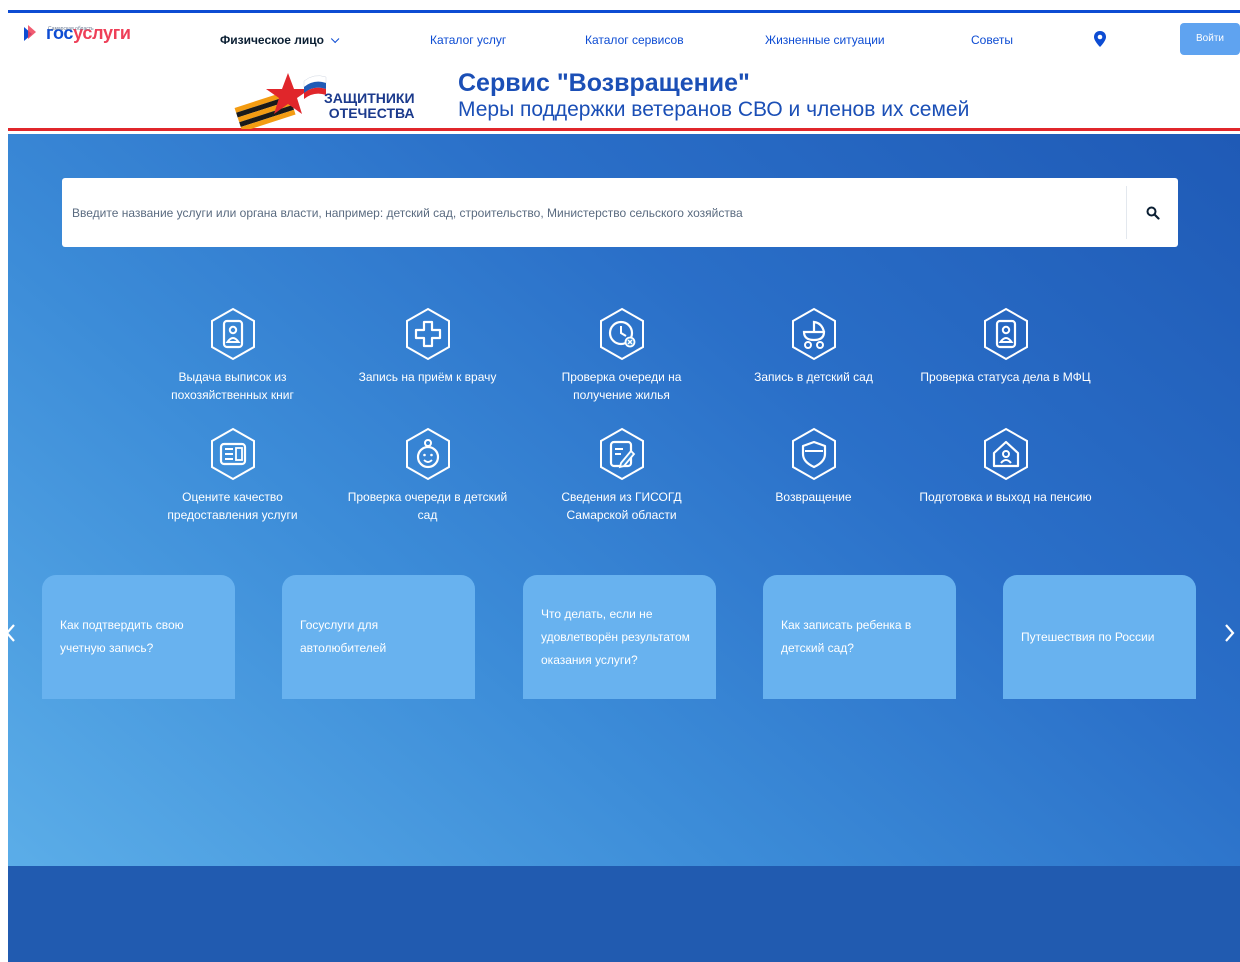  What do you see at coordinates (1005, 377) in the screenshot?
I see `service-label: Проверка статуса дела в МФЦ` at bounding box center [1005, 377].